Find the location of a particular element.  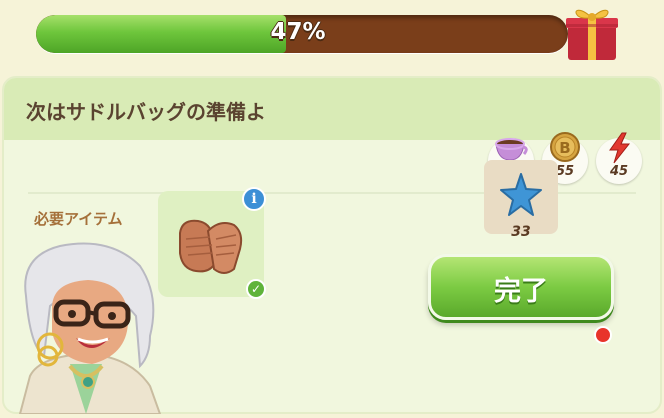

progress-bar: 47% is located at coordinates (302, 34).